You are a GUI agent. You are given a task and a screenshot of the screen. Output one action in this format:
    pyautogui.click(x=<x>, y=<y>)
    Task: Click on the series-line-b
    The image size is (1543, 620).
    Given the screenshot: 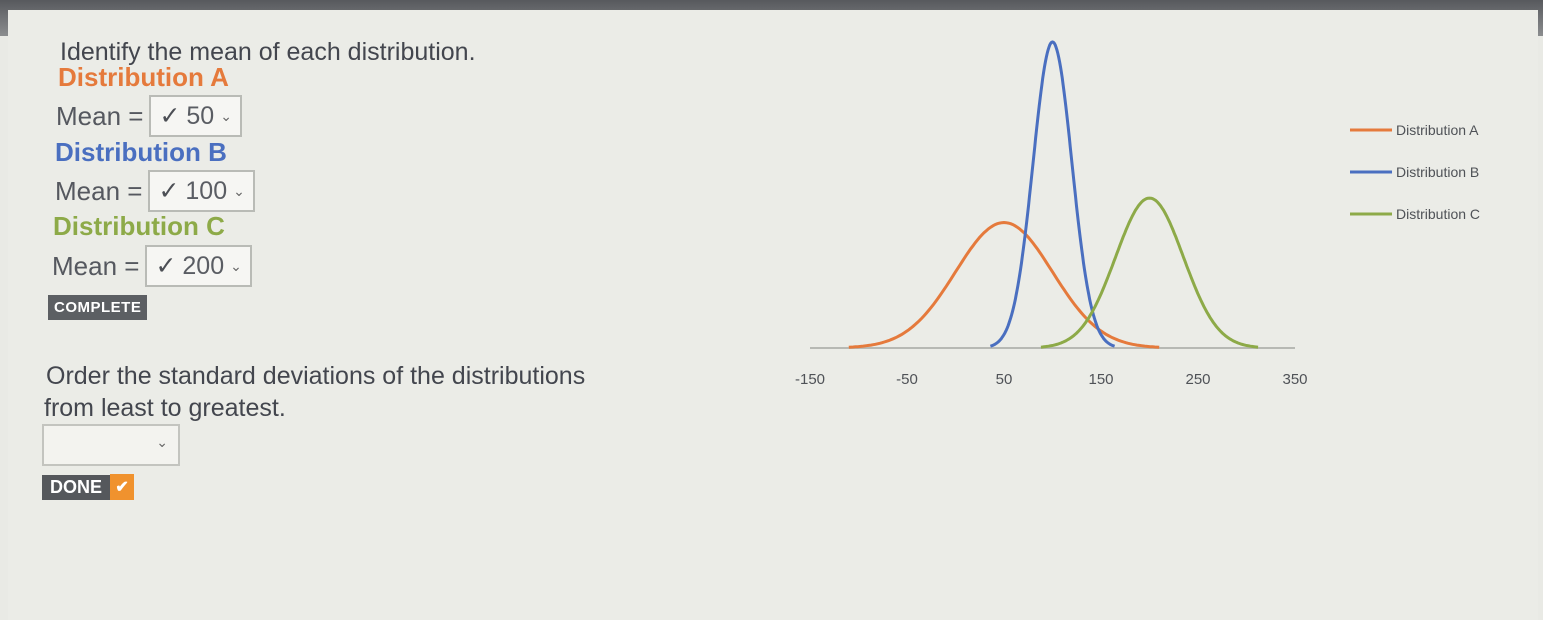 What is the action you would take?
    pyautogui.click(x=1052, y=194)
    